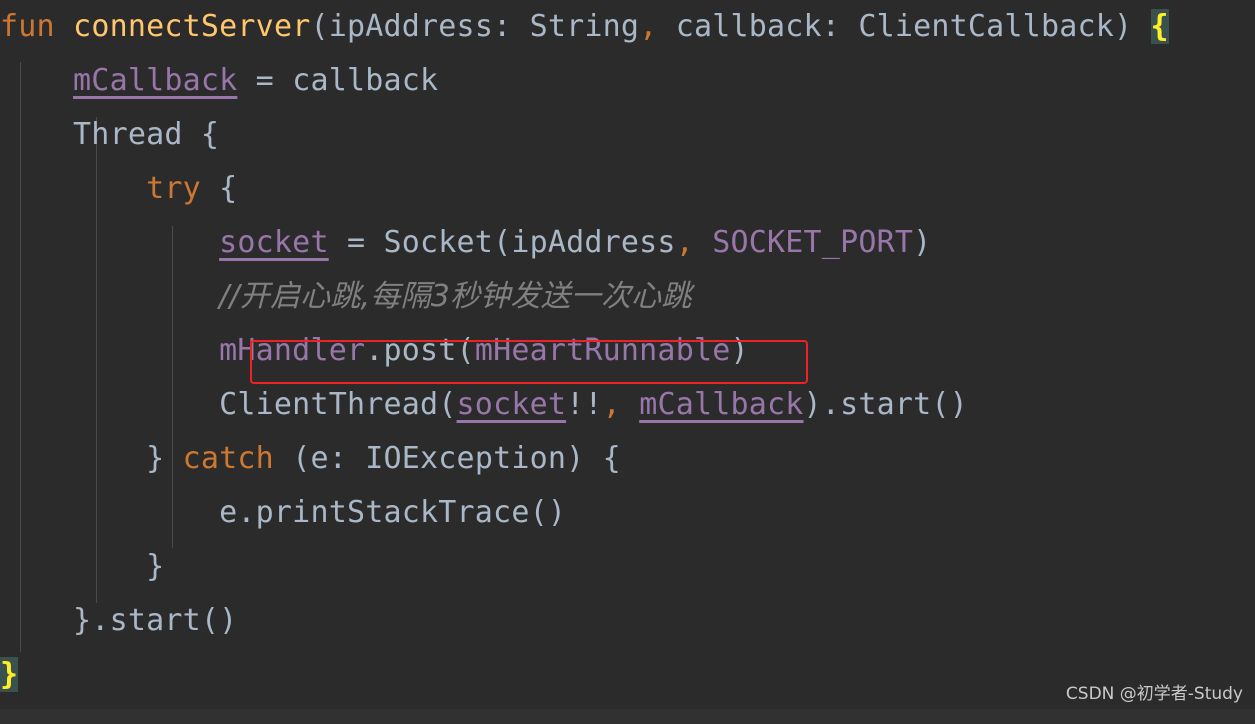 The width and height of the screenshot is (1255, 724). I want to click on code-line: mCallback = callback, so click(627, 81).